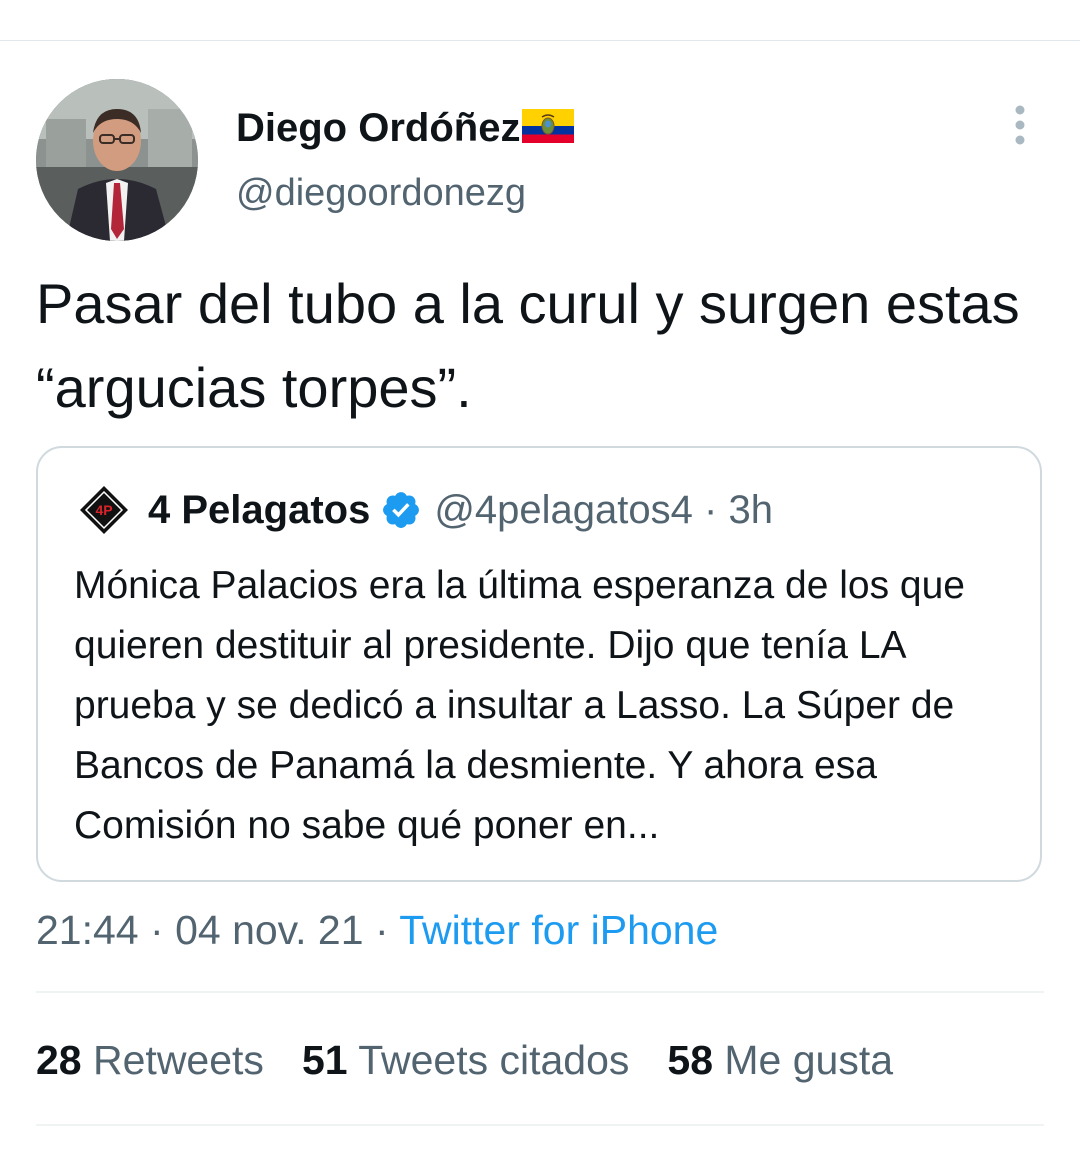 The height and width of the screenshot is (1159, 1080). I want to click on quote-tweets-stat: 51 Tweets citados, so click(465, 1060).